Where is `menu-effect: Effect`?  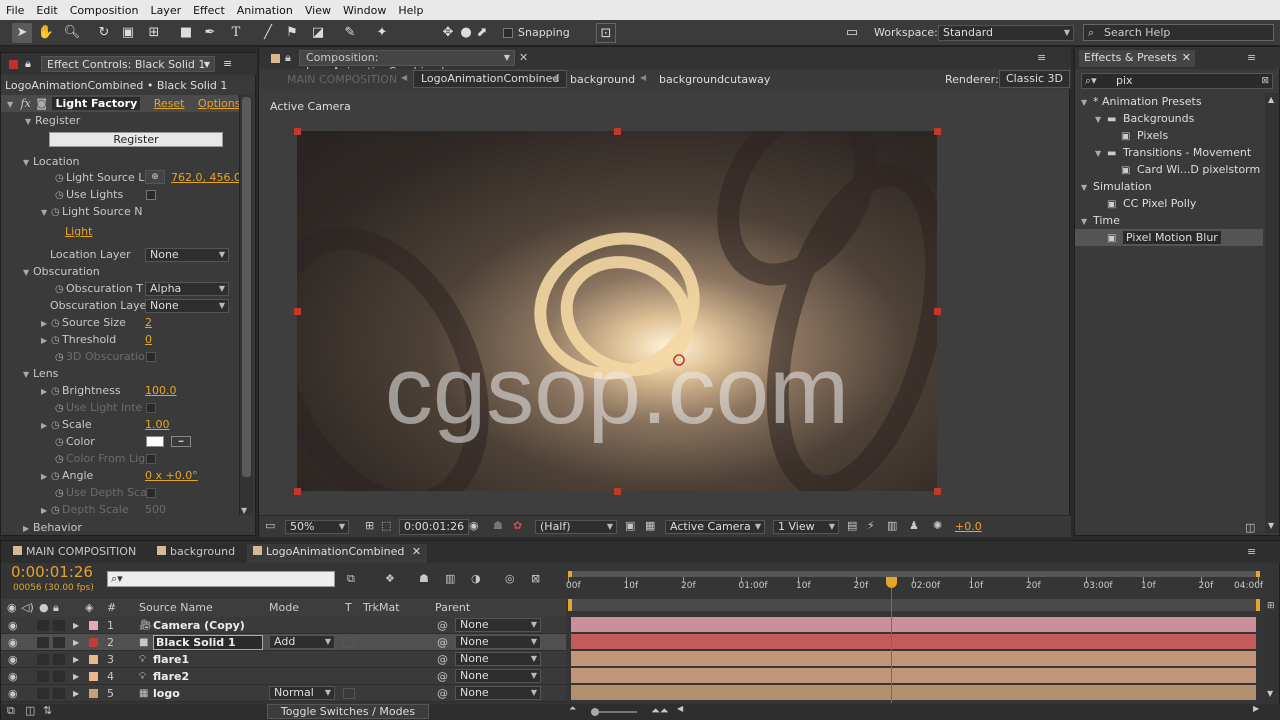 menu-effect: Effect is located at coordinates (209, 10).